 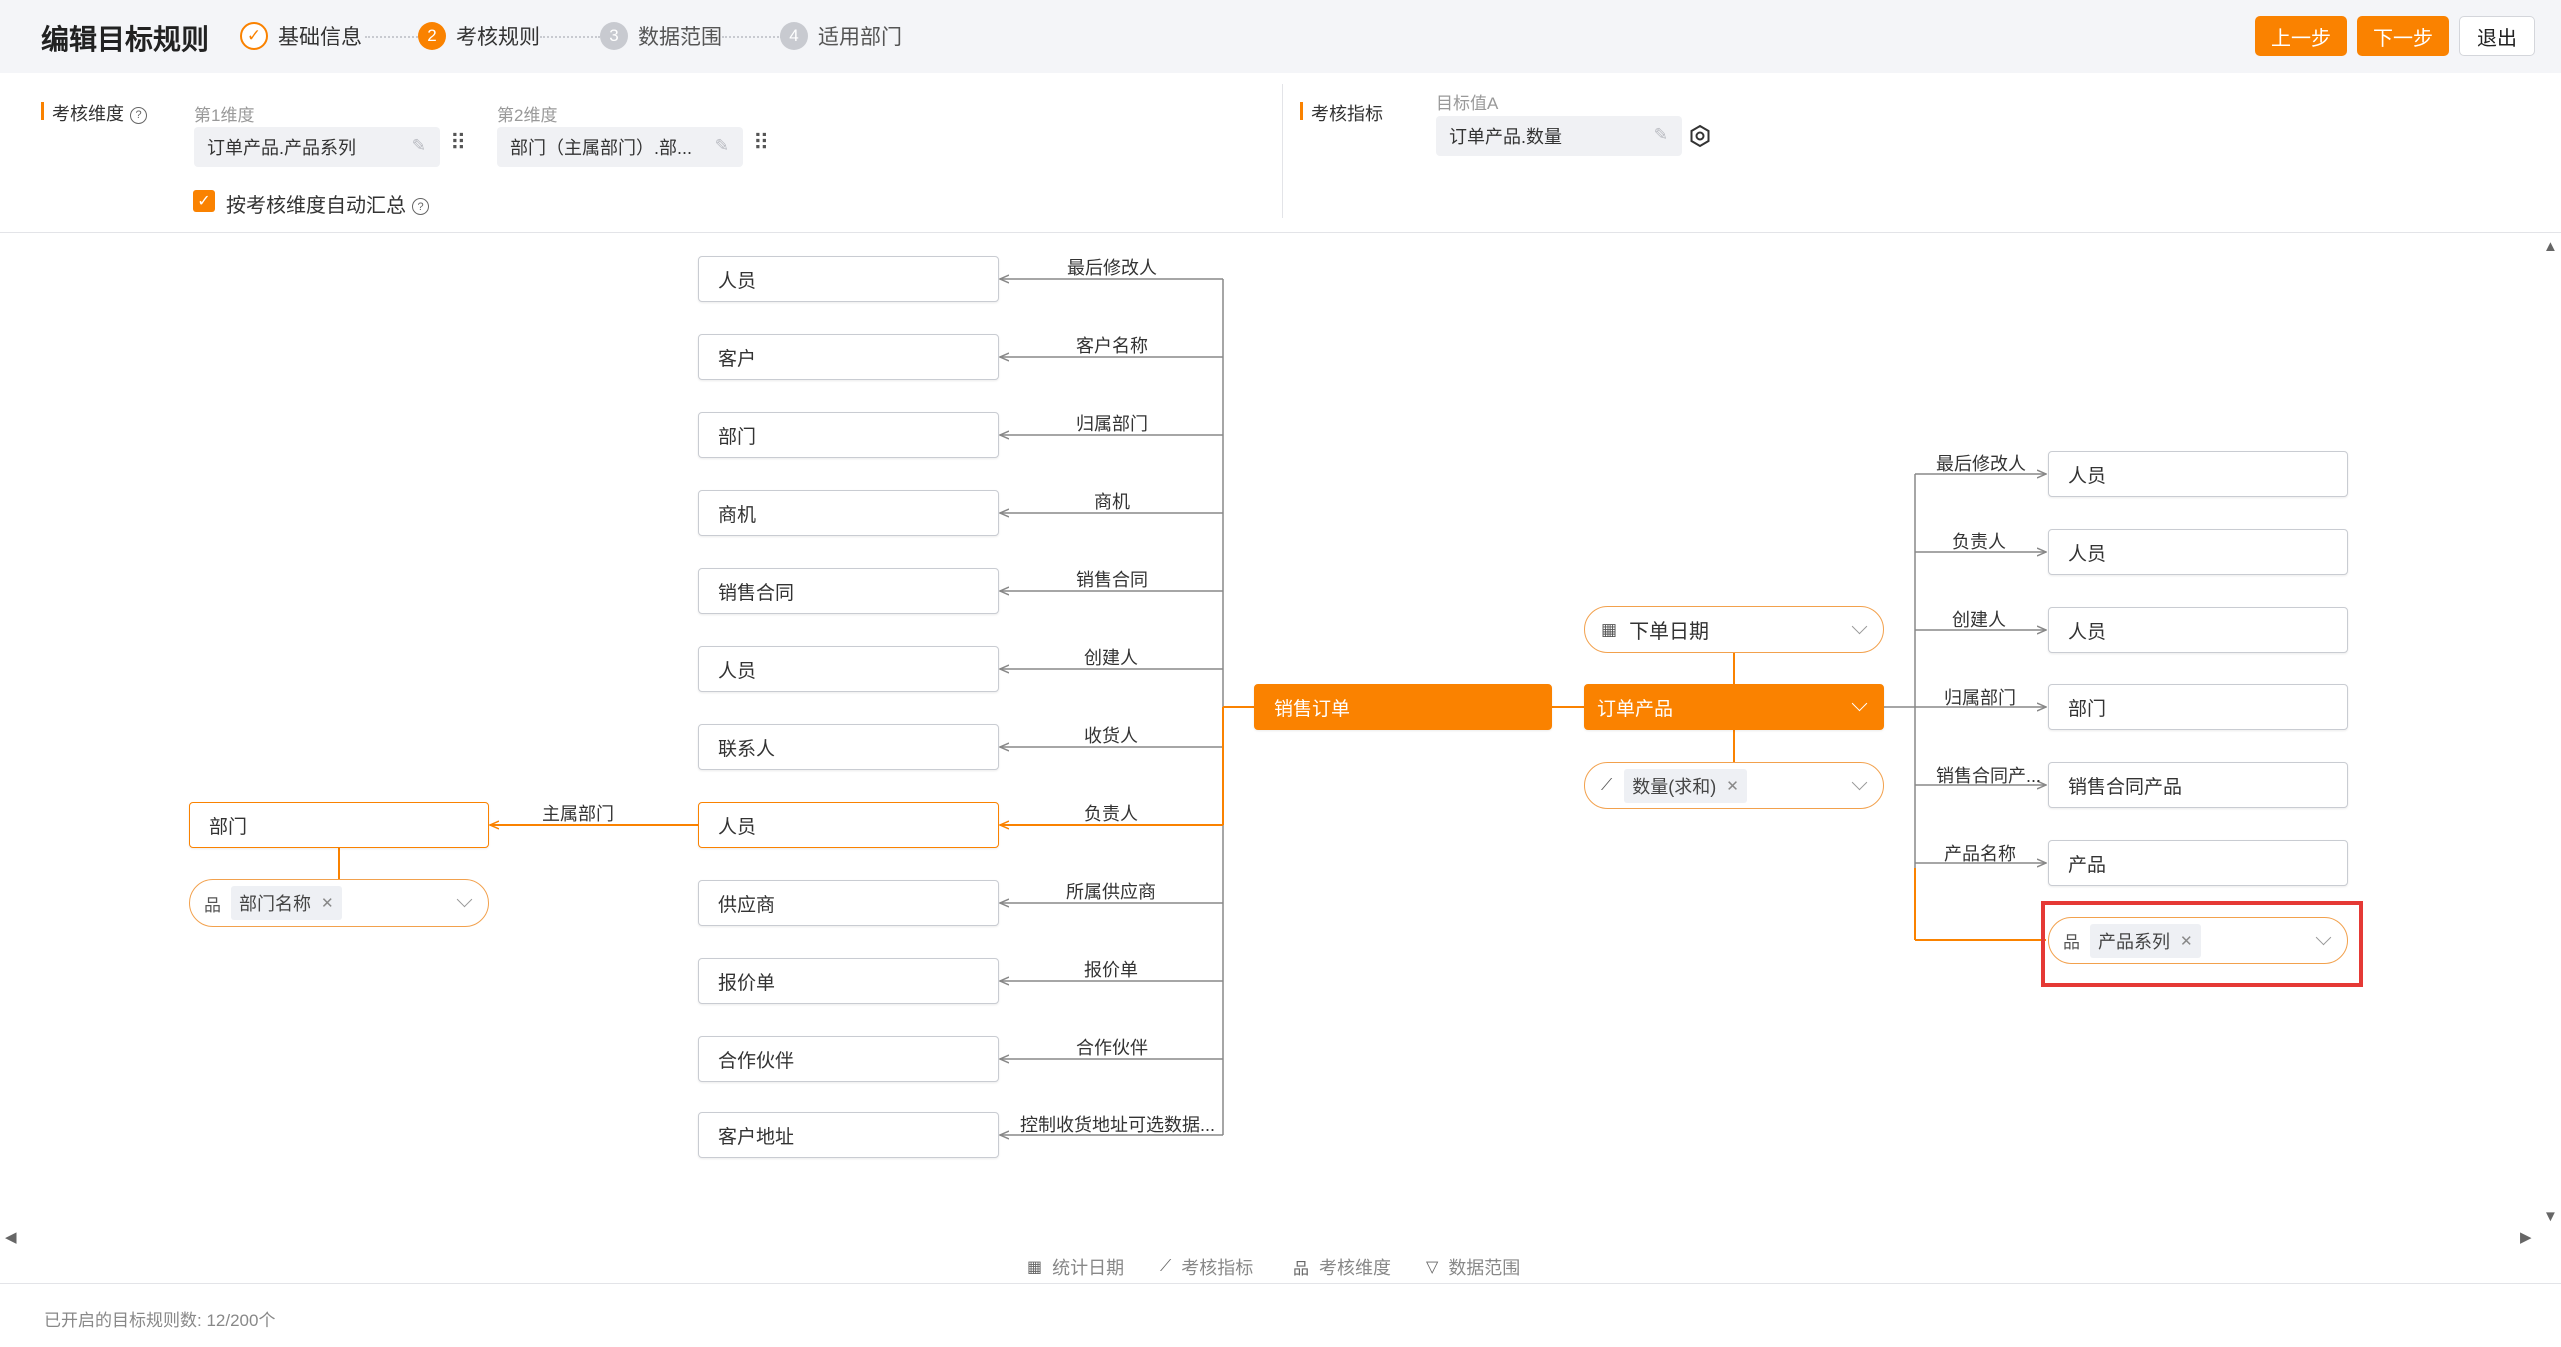 I want to click on left-node: 商机, so click(x=848, y=513).